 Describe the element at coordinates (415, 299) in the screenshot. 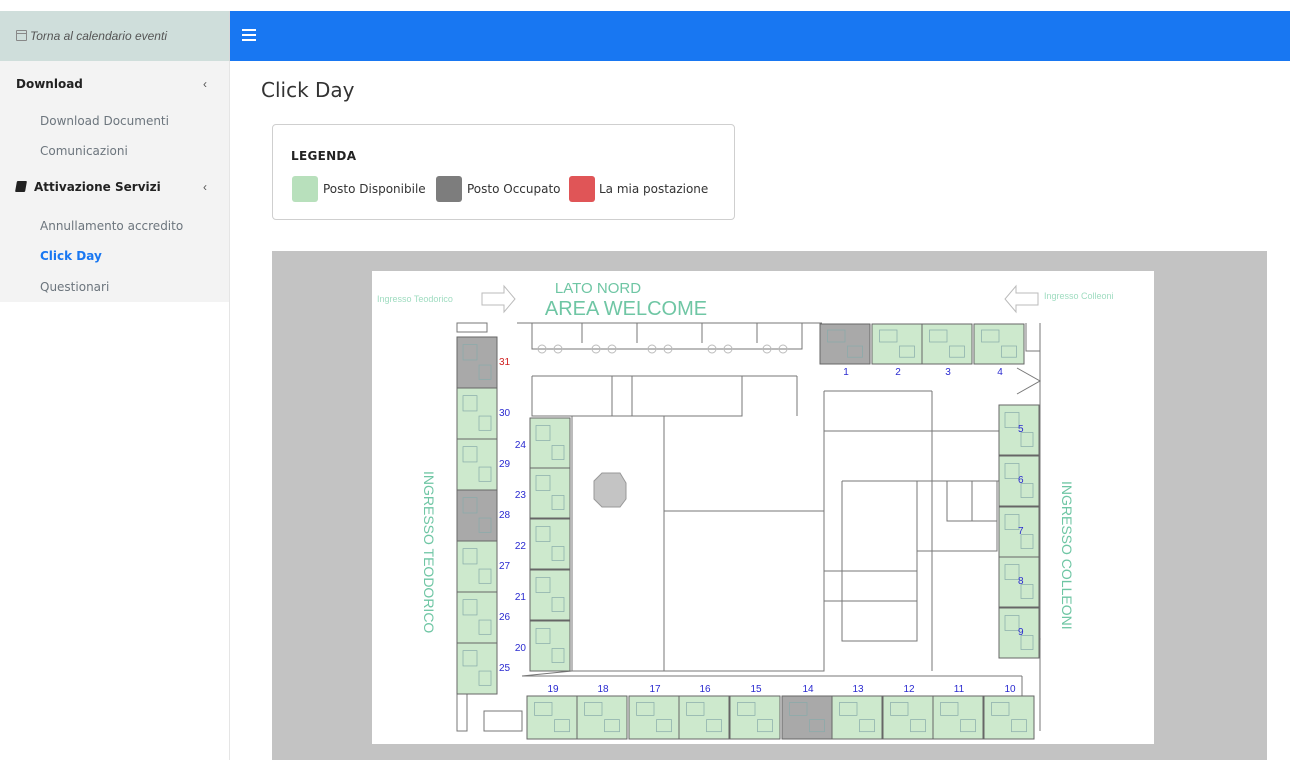

I see `entrance-teodorico-small-label: Ingresso Teodorico` at that location.